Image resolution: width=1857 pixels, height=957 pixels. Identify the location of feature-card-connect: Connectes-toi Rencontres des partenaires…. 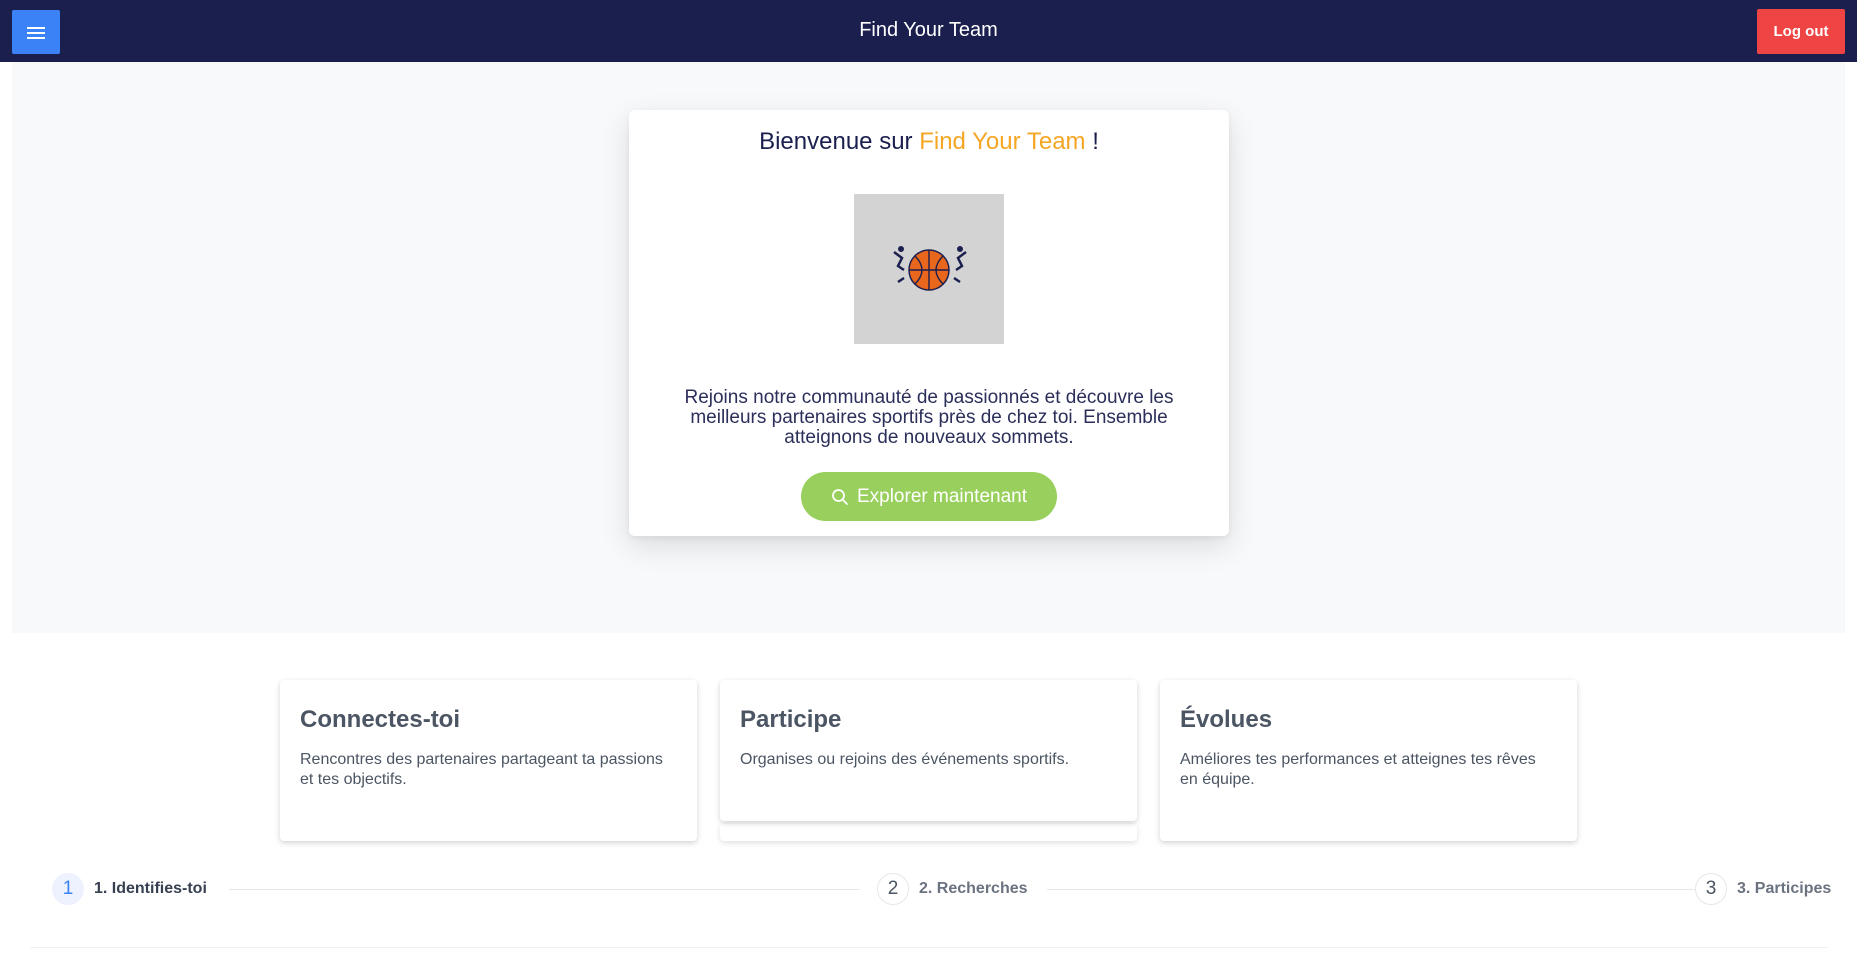
(488, 760).